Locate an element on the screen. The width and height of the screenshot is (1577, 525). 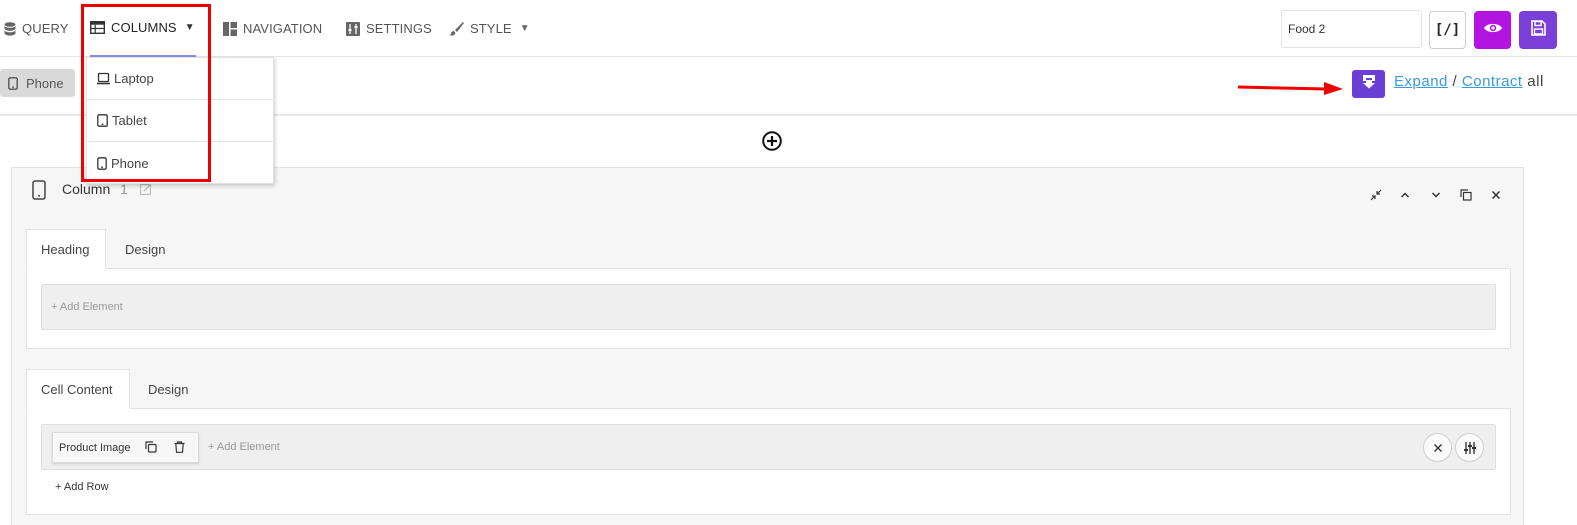
heading-body: + Add Element is located at coordinates (768, 308).